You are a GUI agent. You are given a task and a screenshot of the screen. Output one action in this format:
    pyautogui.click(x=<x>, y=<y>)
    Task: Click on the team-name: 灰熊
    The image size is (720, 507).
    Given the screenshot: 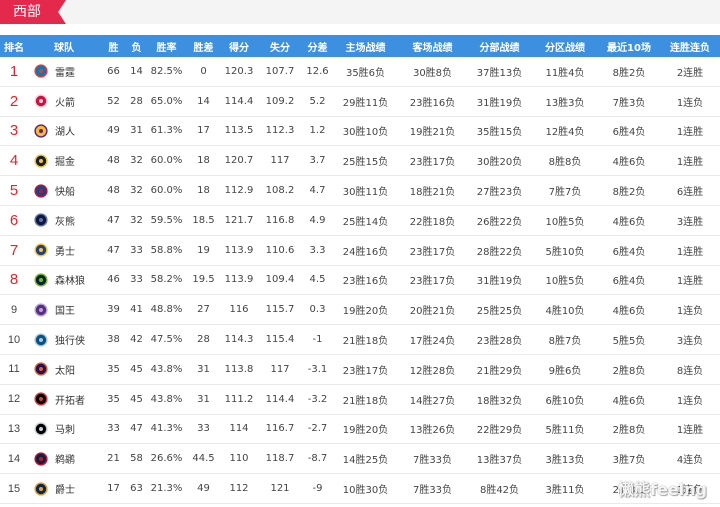 What is the action you would take?
    pyautogui.click(x=65, y=220)
    